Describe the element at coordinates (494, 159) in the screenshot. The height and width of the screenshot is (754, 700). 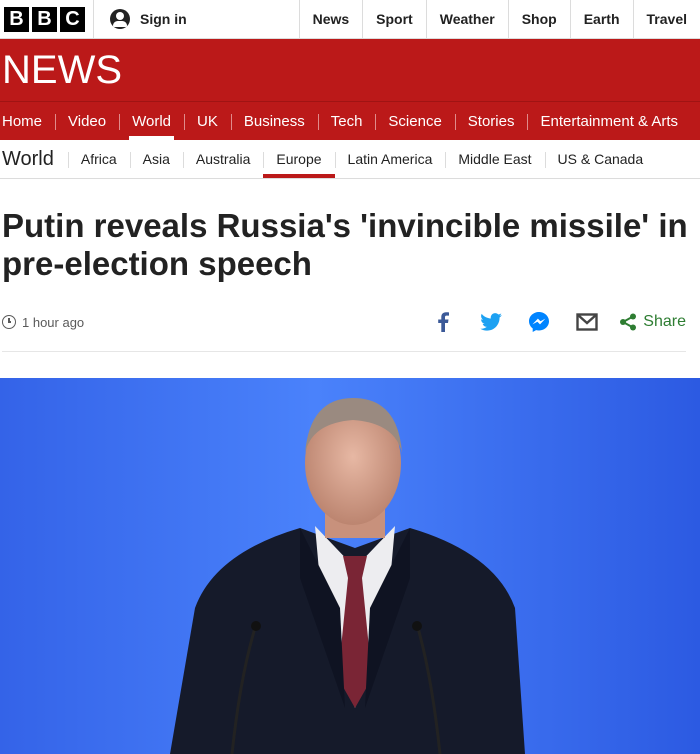
I see `sub-nav-middle-east: Middle East` at that location.